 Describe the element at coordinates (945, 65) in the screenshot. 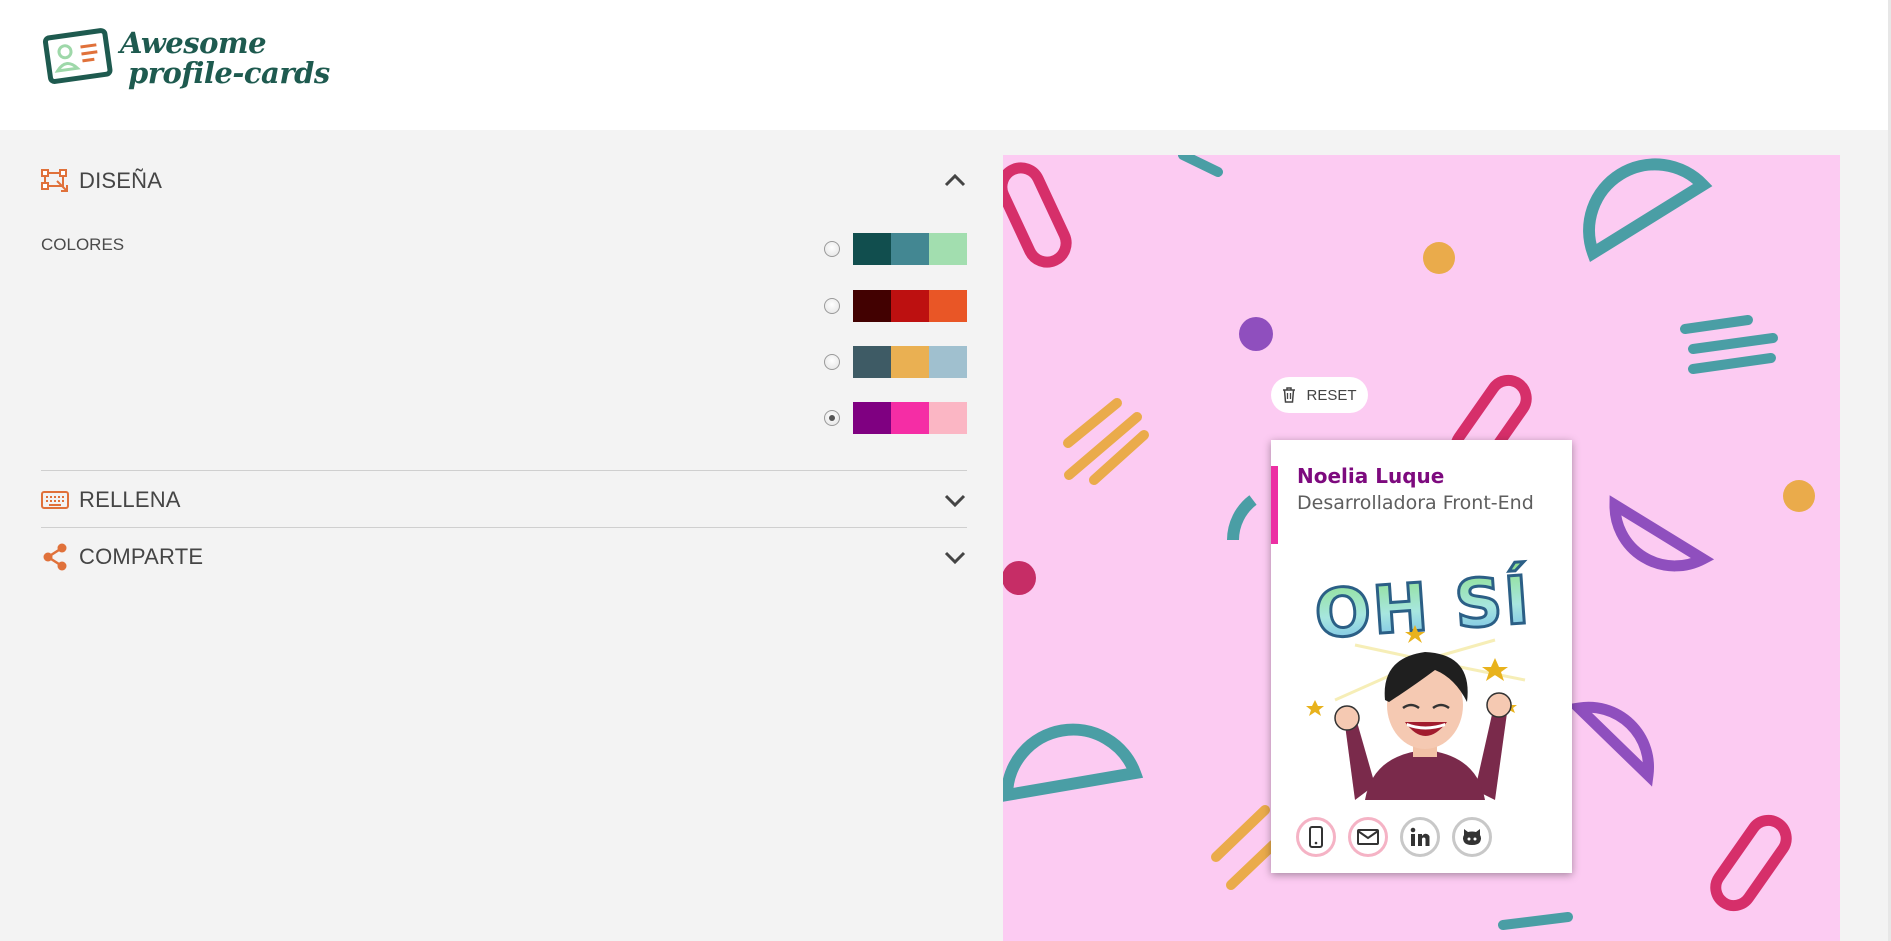

I see `header: Awesome profile-cards` at that location.